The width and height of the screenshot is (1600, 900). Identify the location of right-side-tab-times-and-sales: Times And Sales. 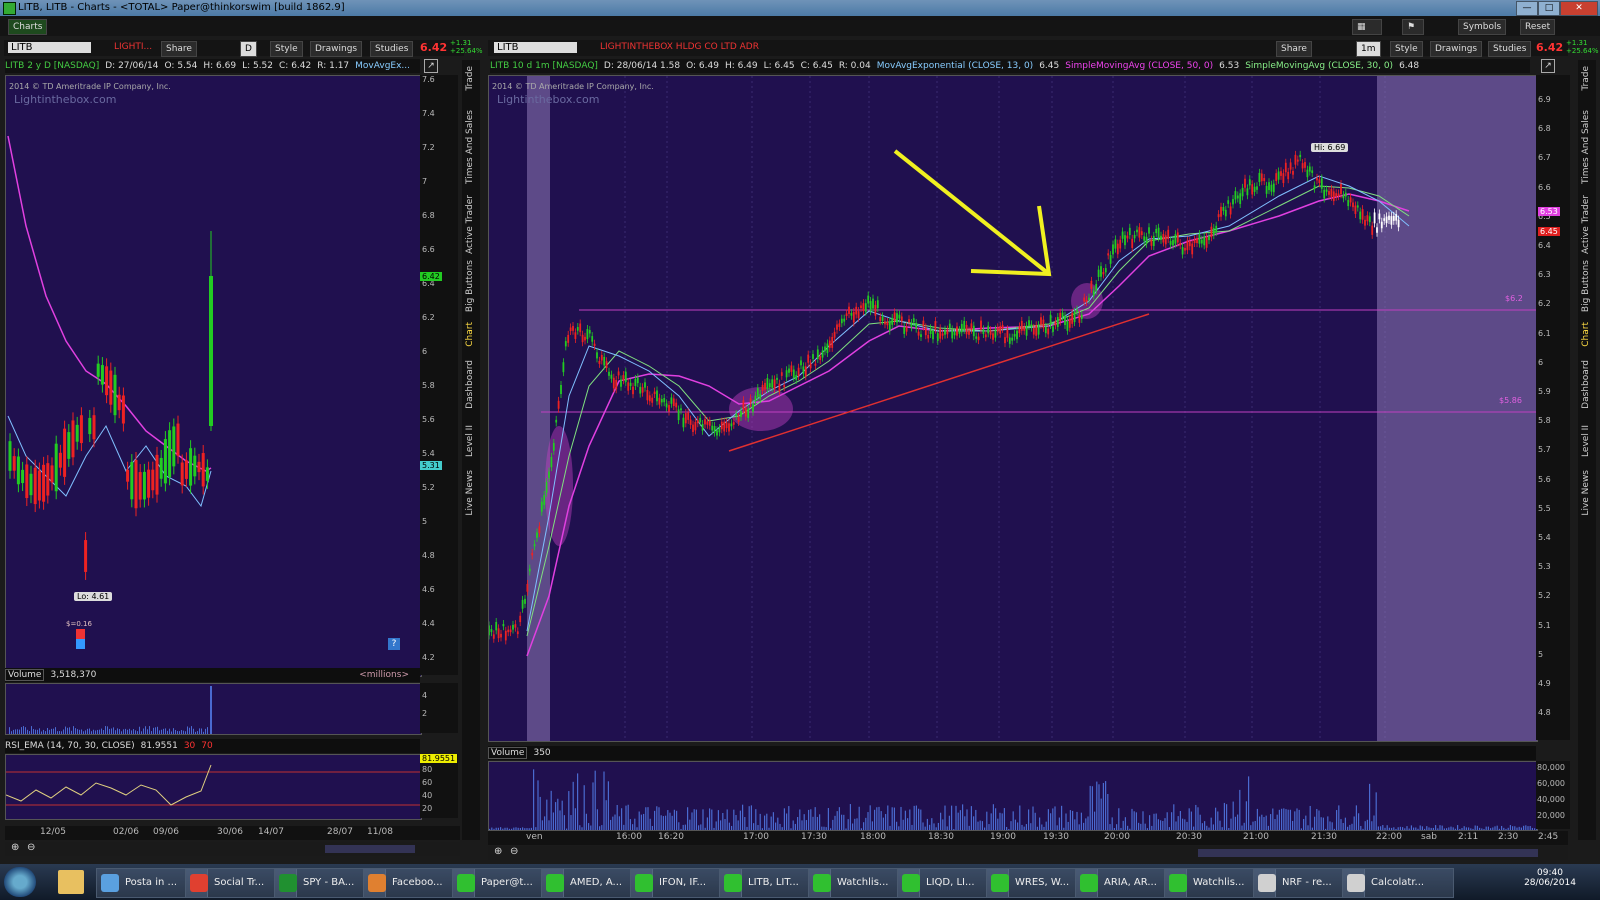
(1586, 147).